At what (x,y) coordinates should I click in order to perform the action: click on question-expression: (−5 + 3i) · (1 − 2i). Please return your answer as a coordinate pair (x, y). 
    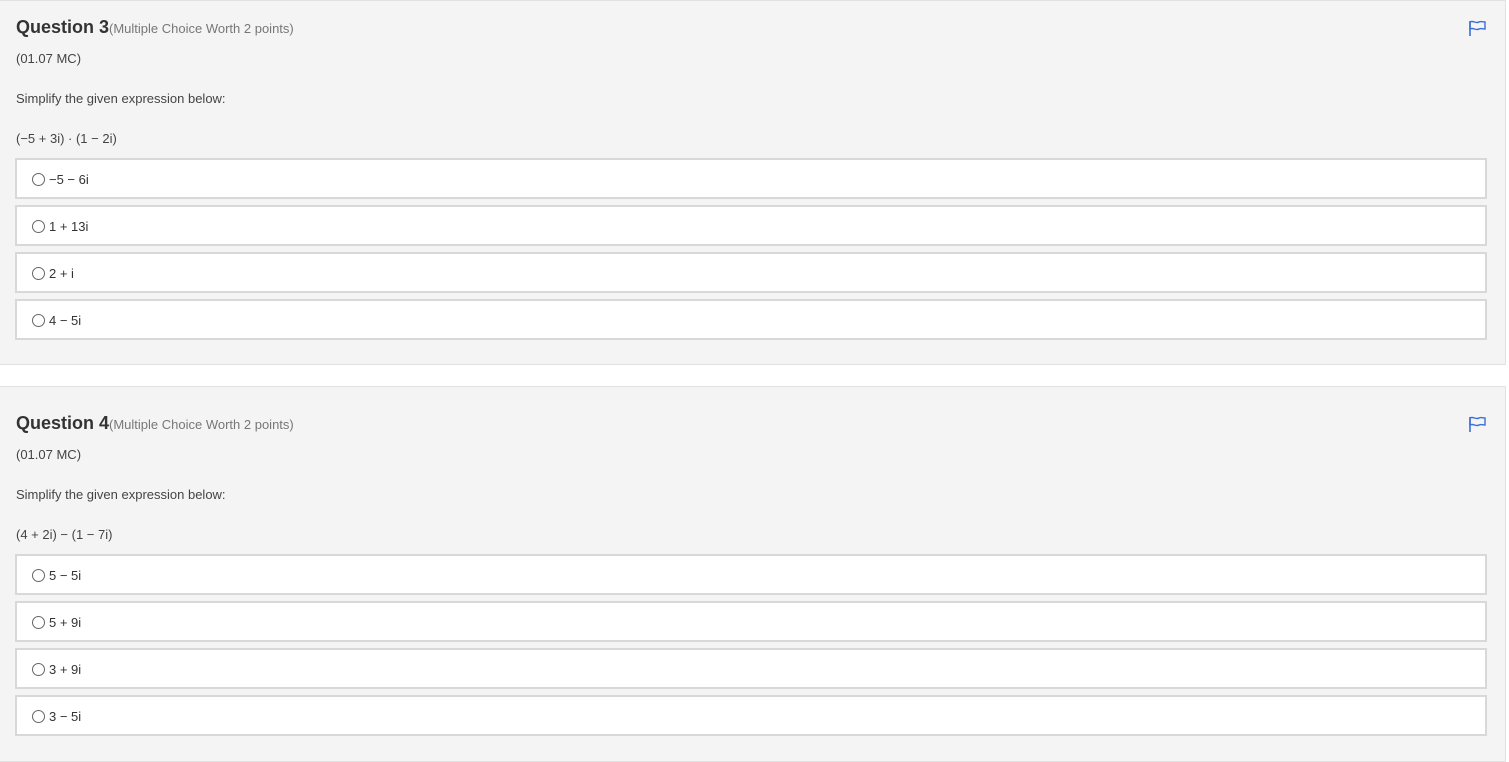
    Looking at the image, I should click on (66, 138).